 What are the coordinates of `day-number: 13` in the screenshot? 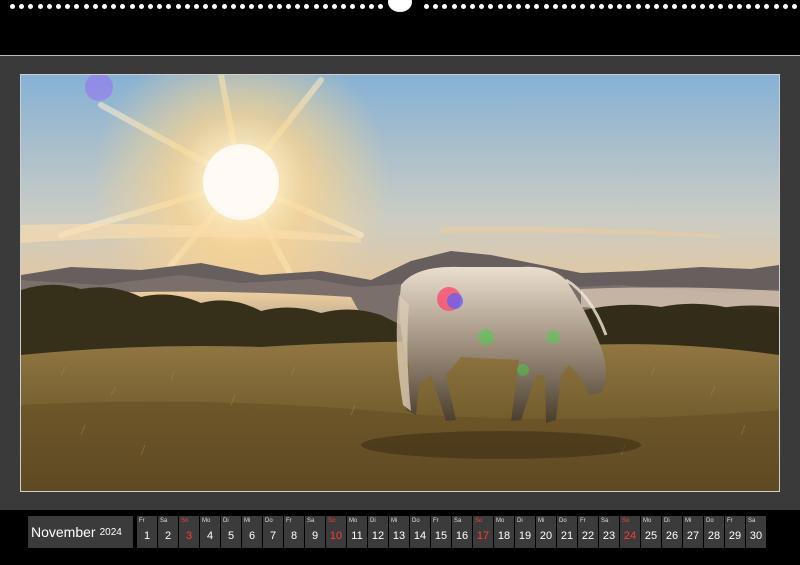 It's located at (399, 536).